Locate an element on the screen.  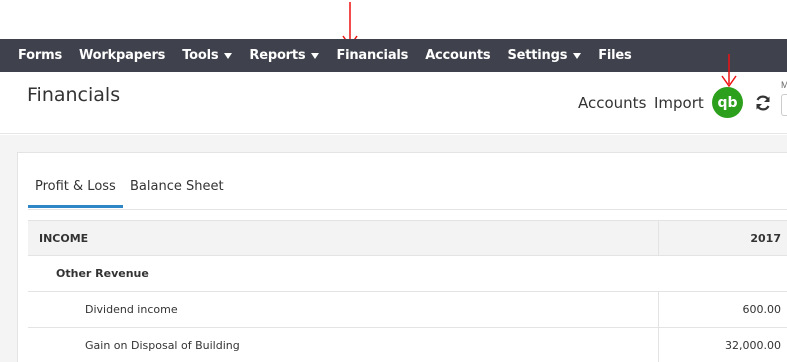
nav-item-label: Accounts is located at coordinates (458, 55).